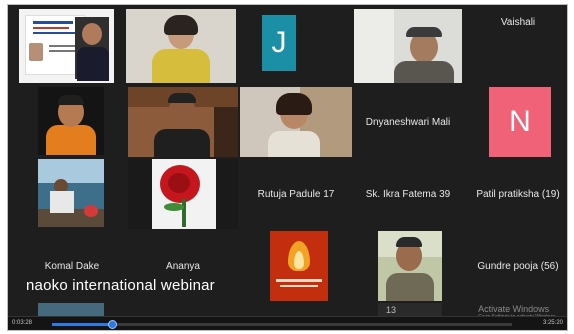 This screenshot has width=574, height=334. Describe the element at coordinates (296, 122) in the screenshot. I see `tile-woman-thinking` at that location.